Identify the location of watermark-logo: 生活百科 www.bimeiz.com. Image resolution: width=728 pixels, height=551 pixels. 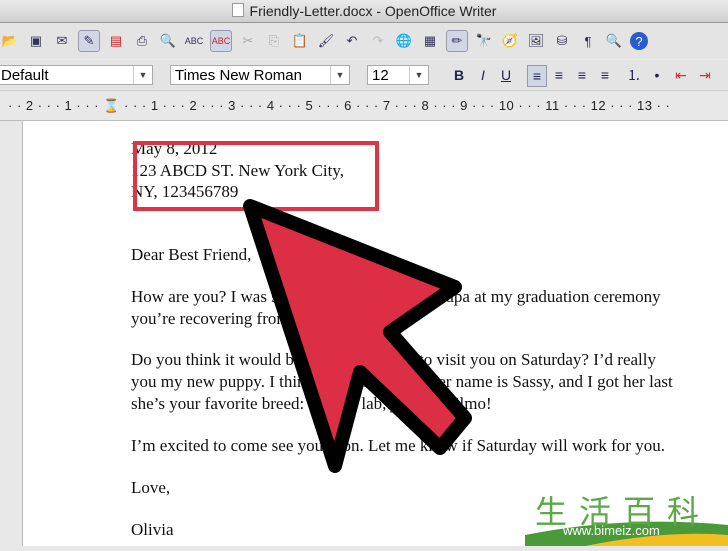
(626, 515).